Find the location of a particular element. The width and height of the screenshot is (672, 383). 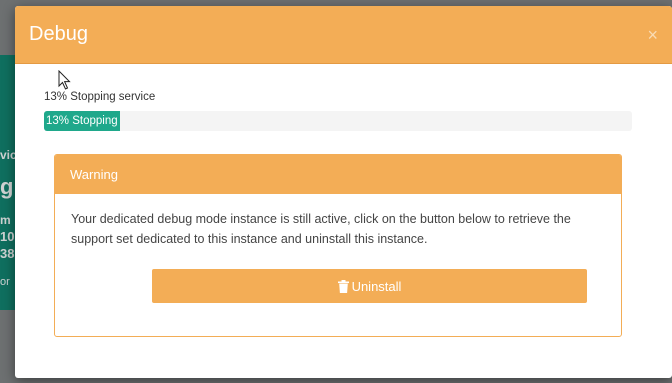

background-text: or is located at coordinates (5, 282).